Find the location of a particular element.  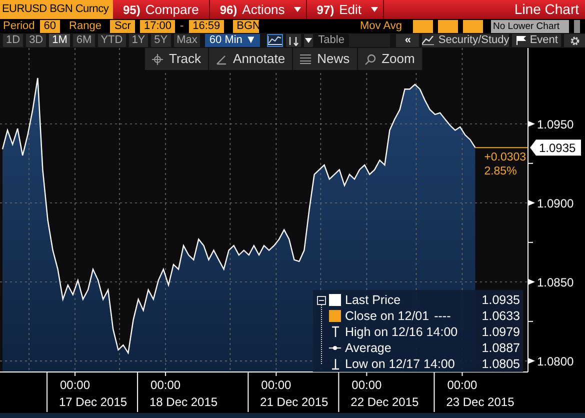

start-time-field: 17:00 is located at coordinates (157, 26).